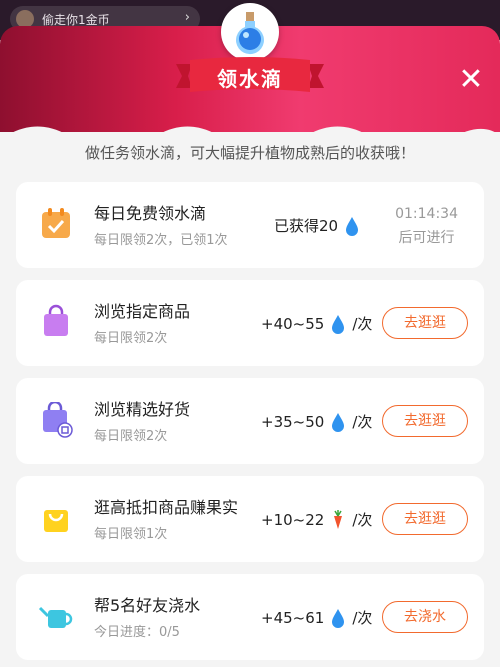 The height and width of the screenshot is (667, 500). I want to click on notice-text: 偷走你1金币, so click(76, 19).